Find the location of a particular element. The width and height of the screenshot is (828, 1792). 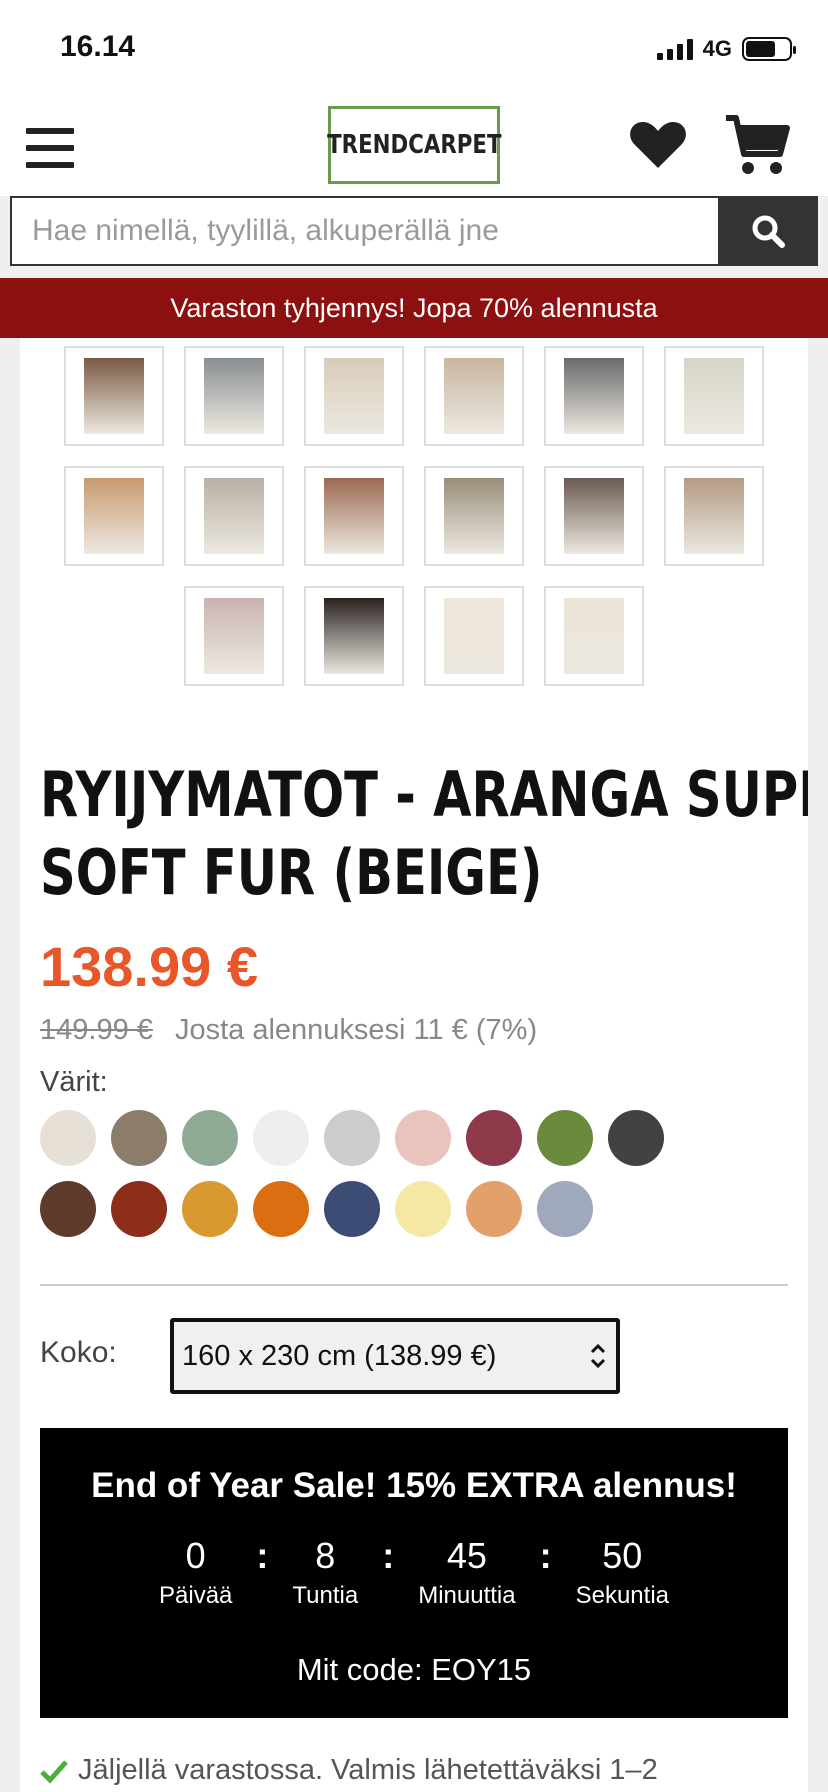

countdown-label: Sekuntia is located at coordinates (622, 1595).